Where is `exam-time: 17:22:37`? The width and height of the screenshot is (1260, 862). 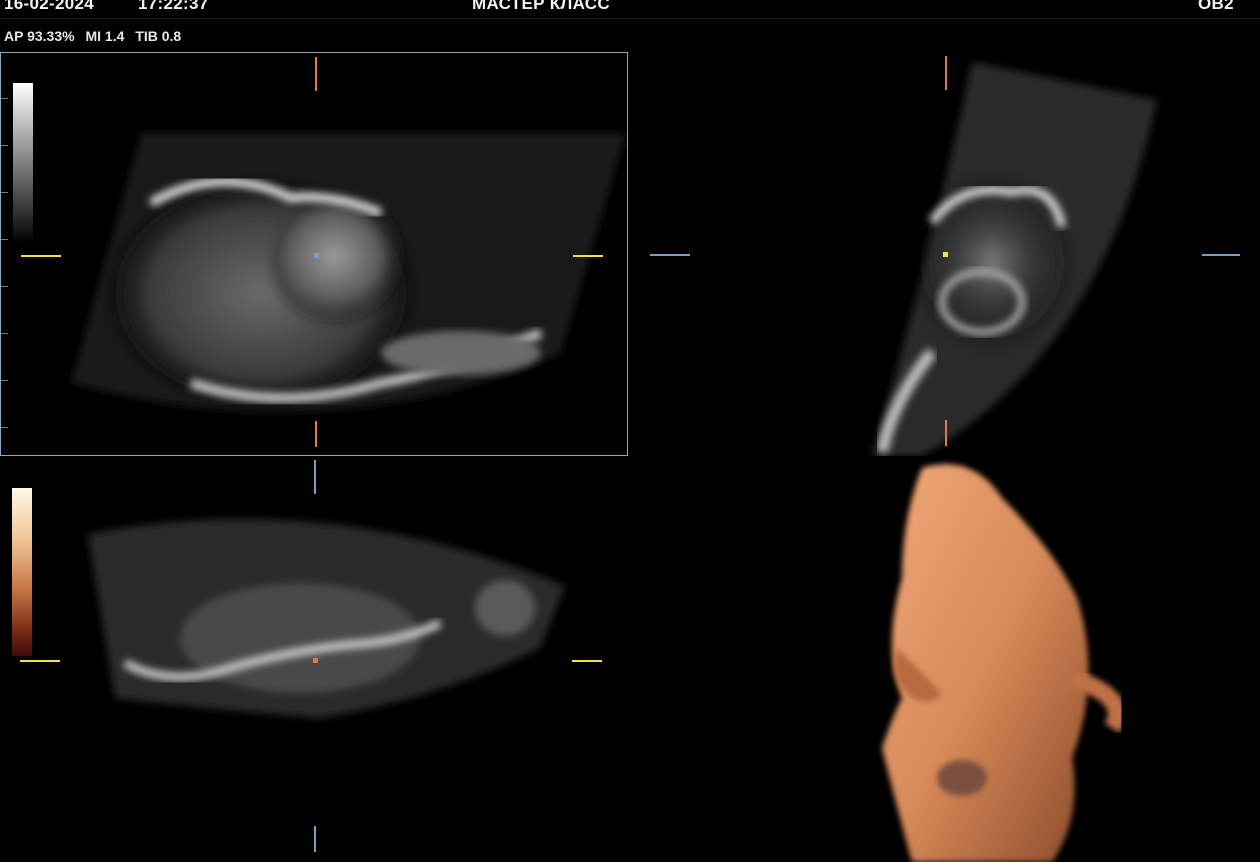 exam-time: 17:22:37 is located at coordinates (173, 6).